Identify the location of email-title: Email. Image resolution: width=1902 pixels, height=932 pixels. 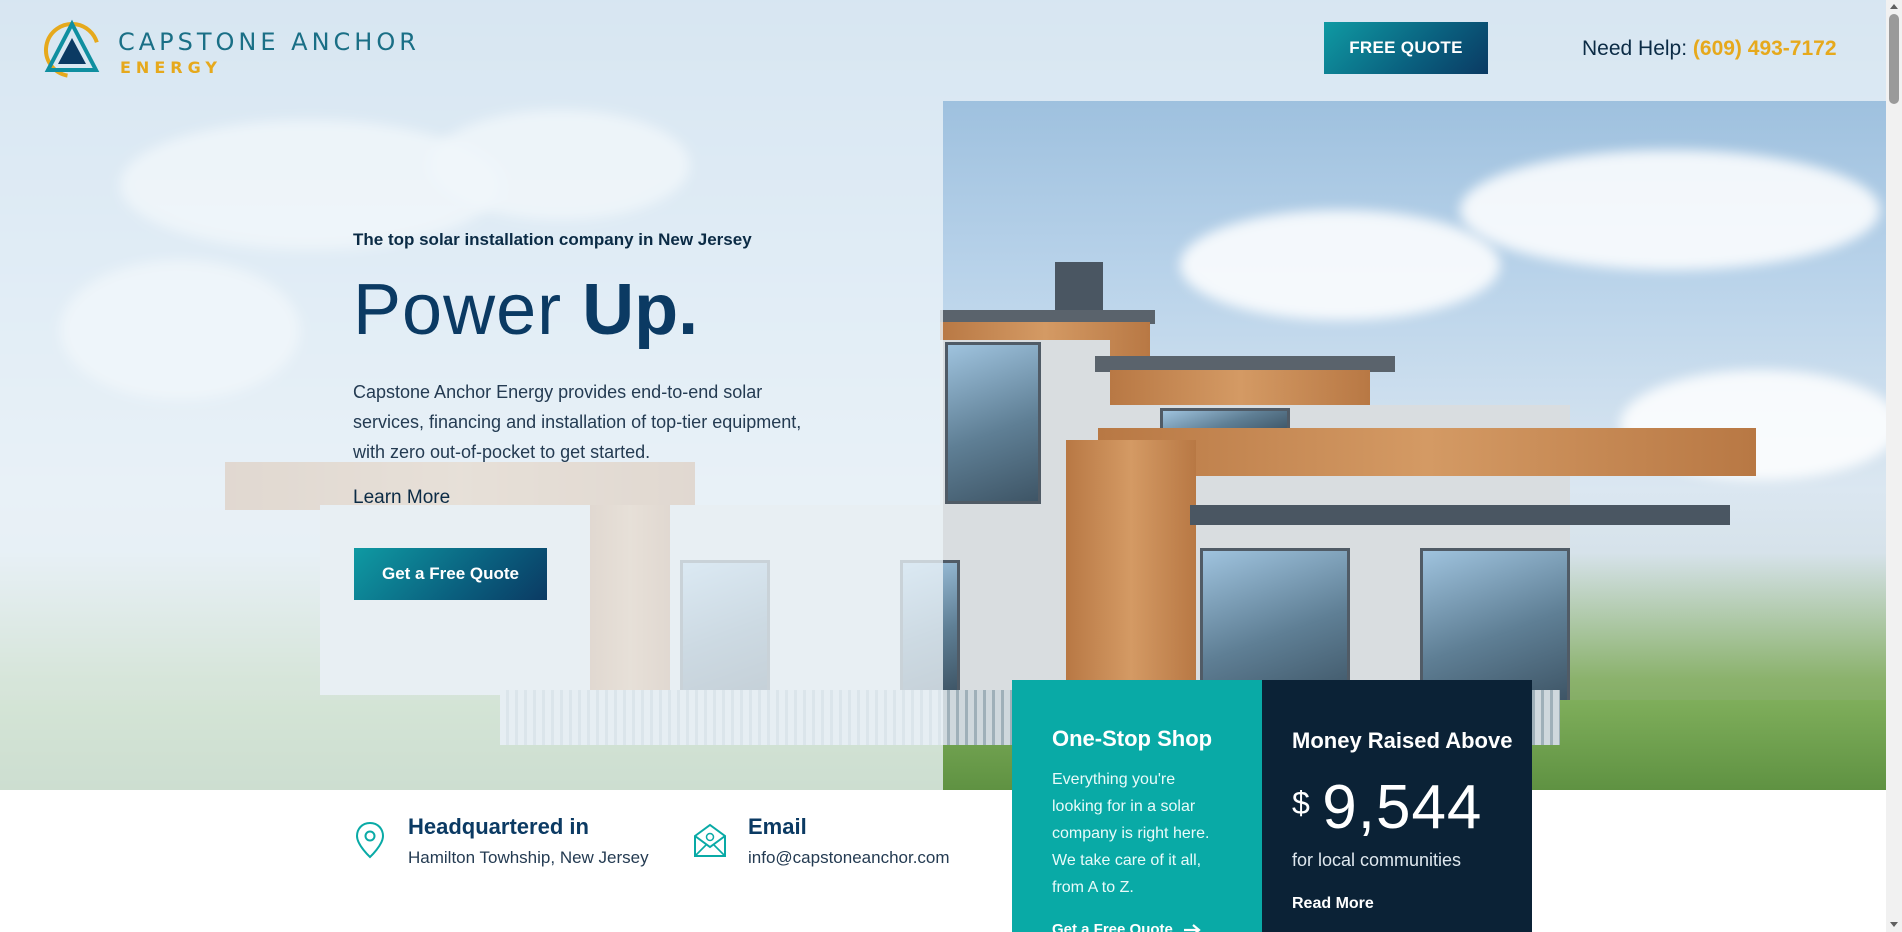
(777, 826).